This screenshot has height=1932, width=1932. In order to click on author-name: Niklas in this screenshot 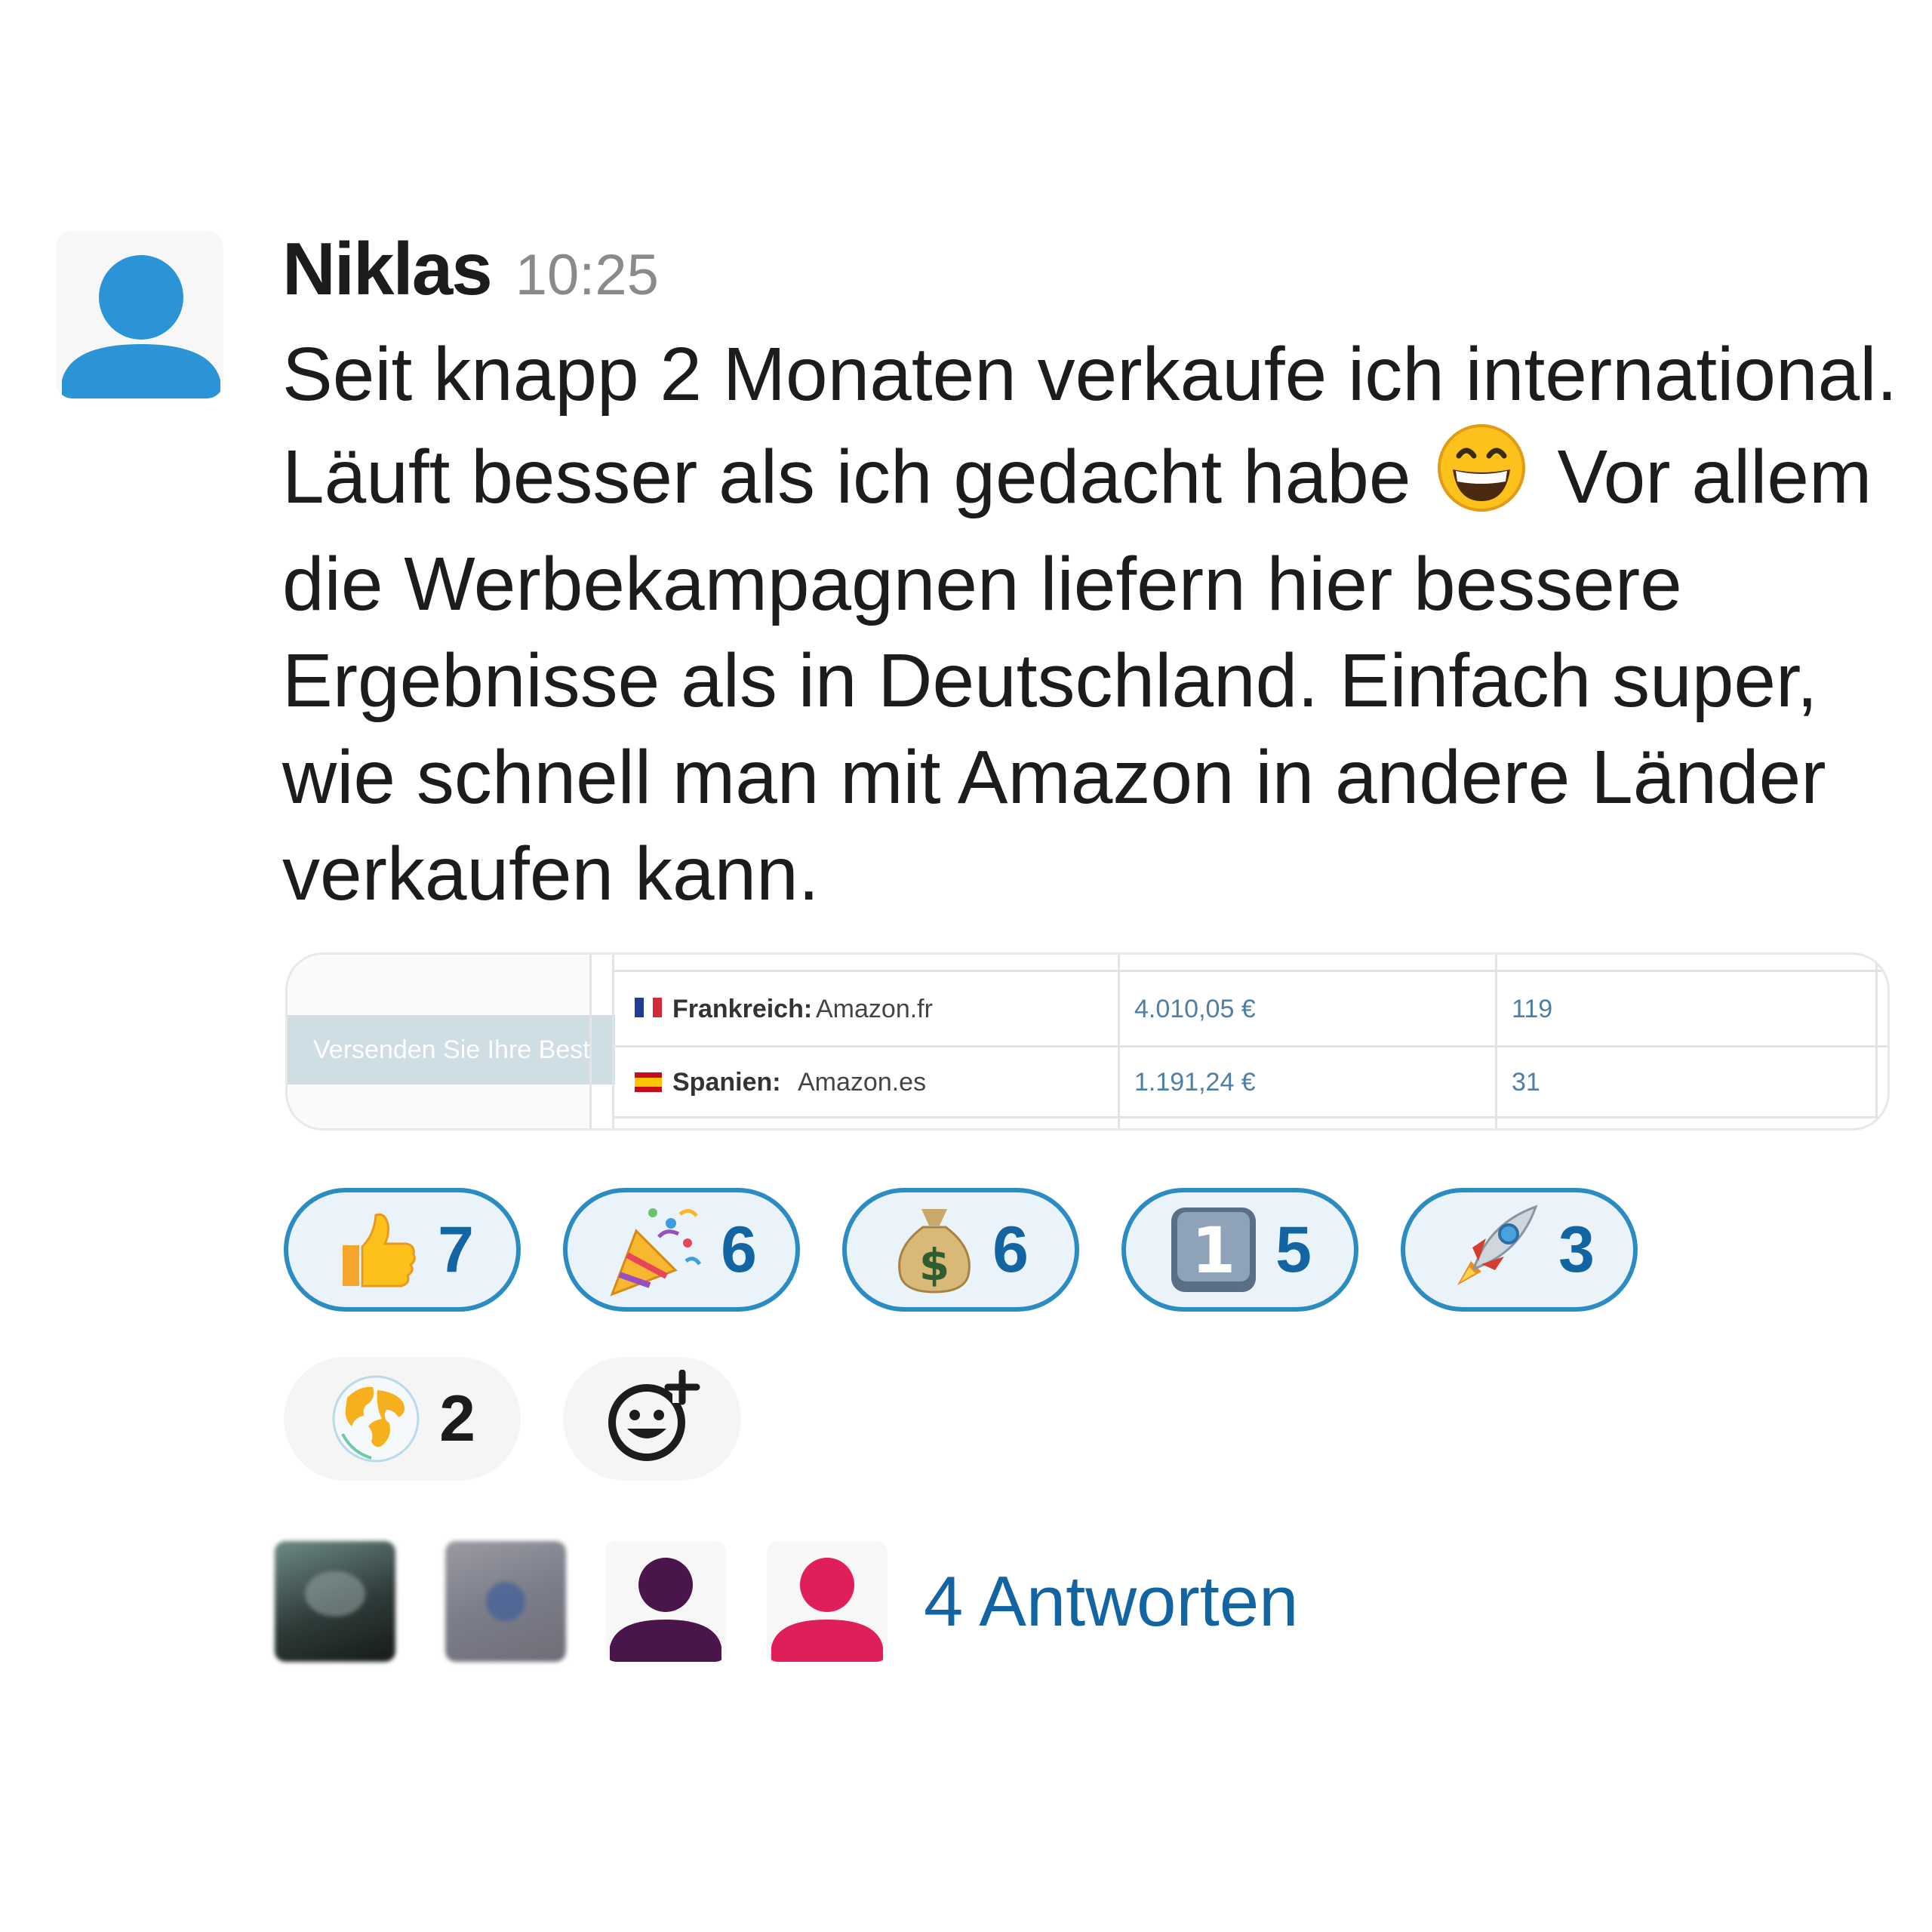, I will do `click(387, 269)`.